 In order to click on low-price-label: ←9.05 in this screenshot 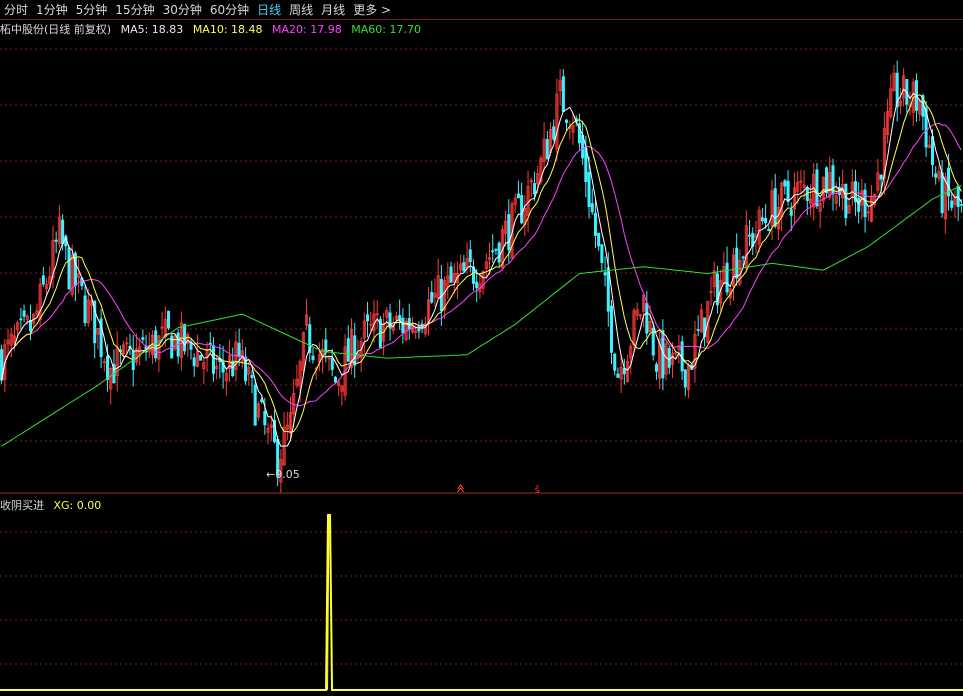, I will do `click(283, 474)`.